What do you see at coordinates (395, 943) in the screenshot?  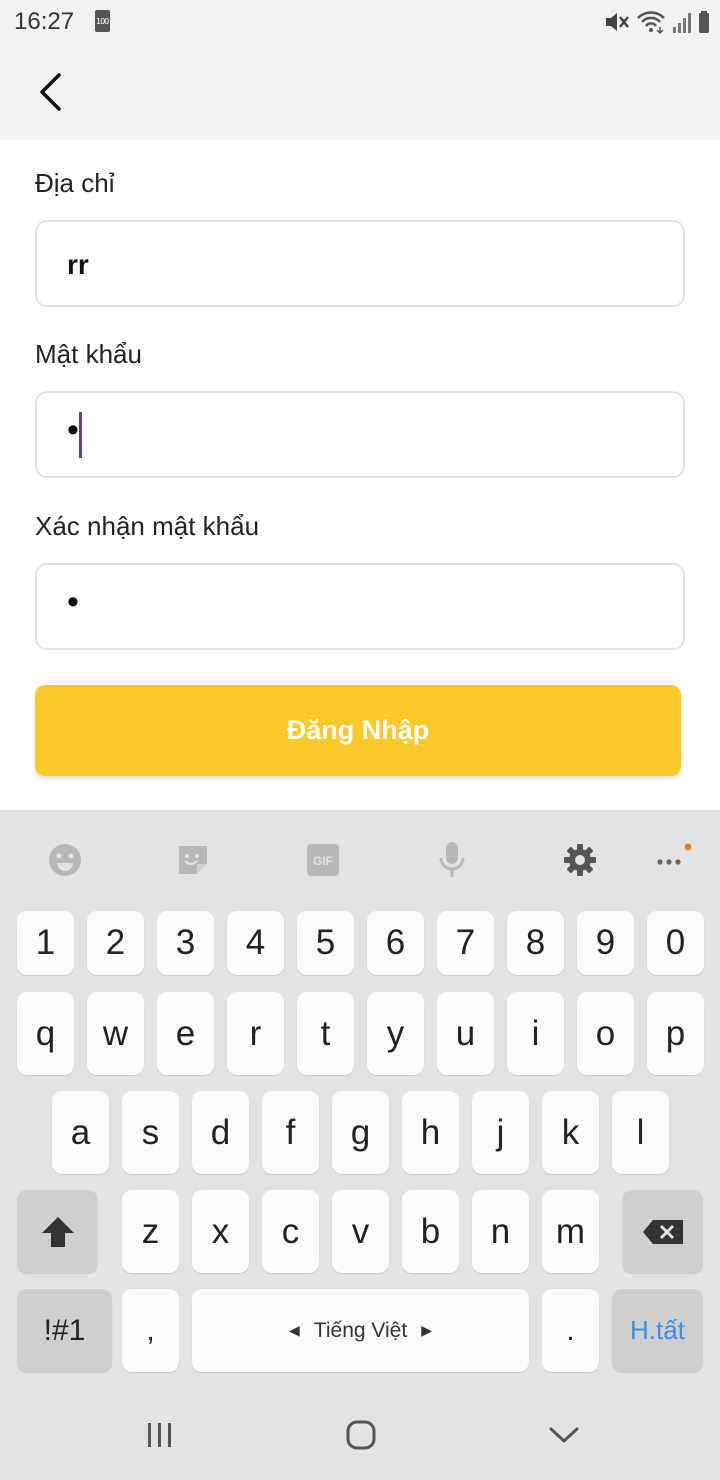 I see `key-6: 6` at bounding box center [395, 943].